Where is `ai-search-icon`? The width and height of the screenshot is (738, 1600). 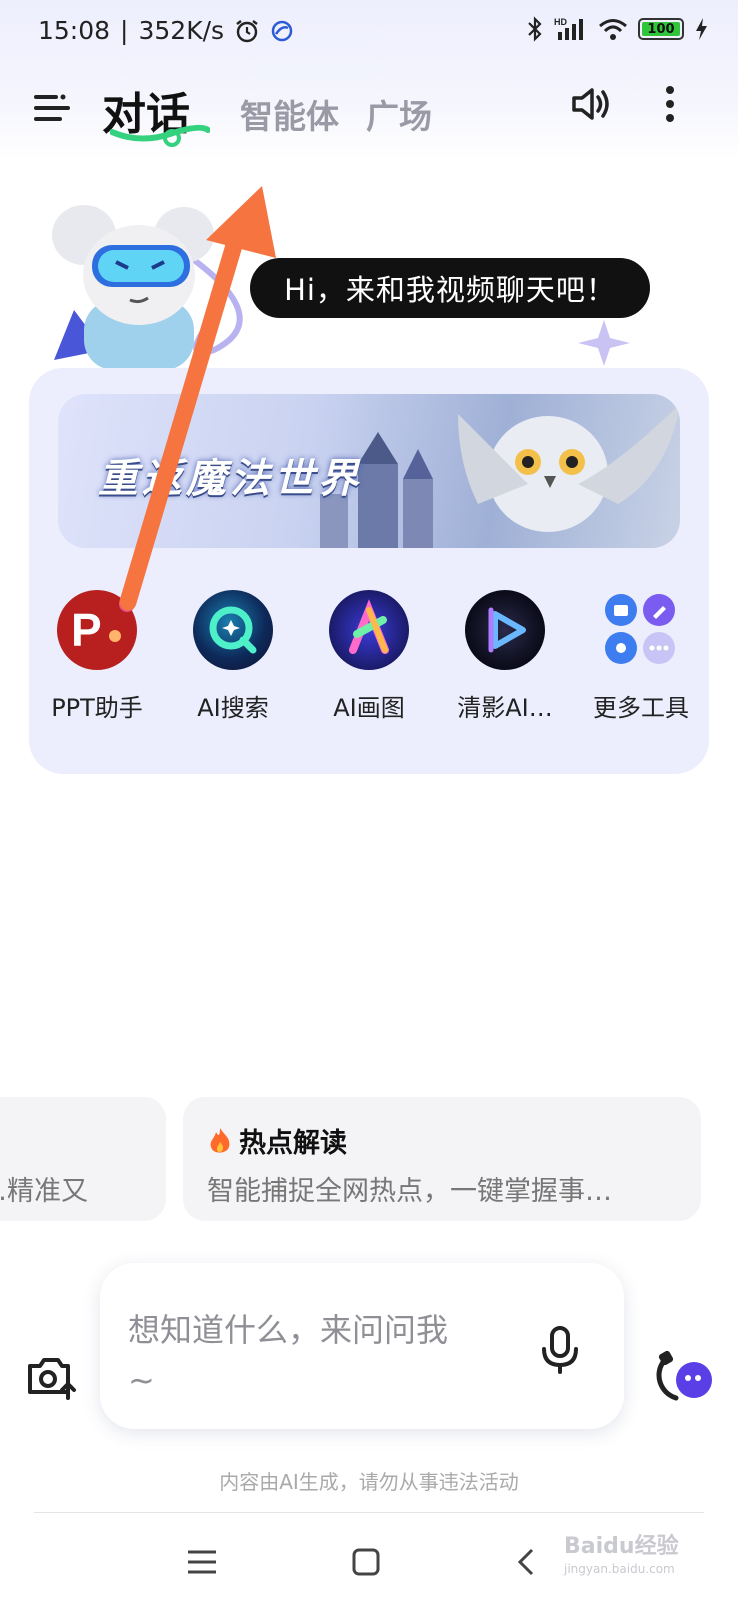 ai-search-icon is located at coordinates (233, 630).